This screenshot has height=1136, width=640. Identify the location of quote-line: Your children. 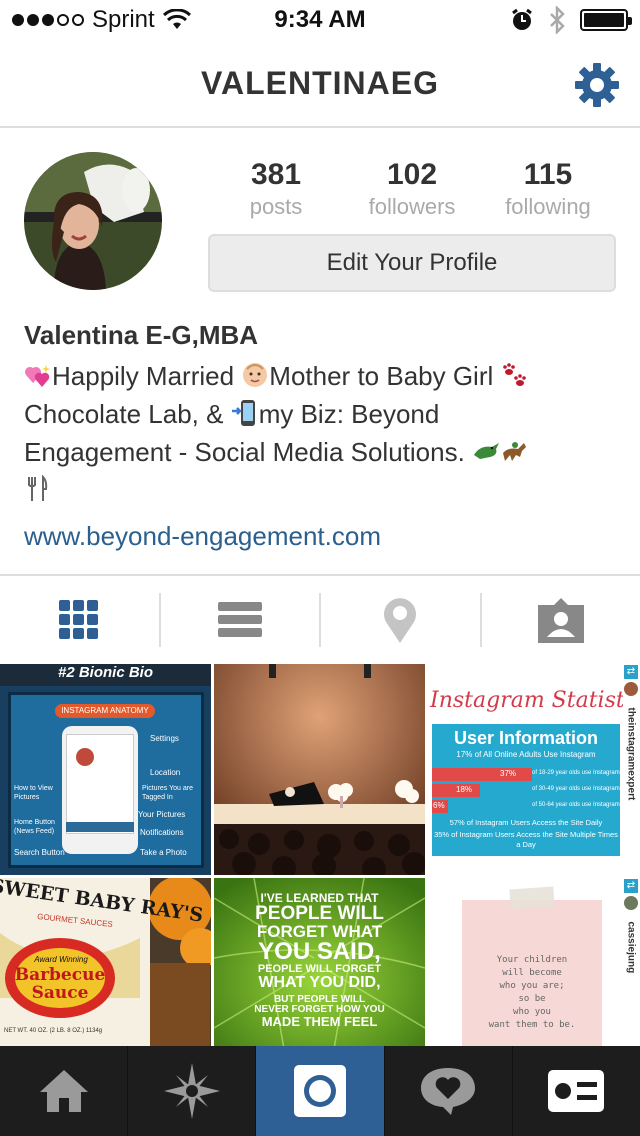
(532, 960).